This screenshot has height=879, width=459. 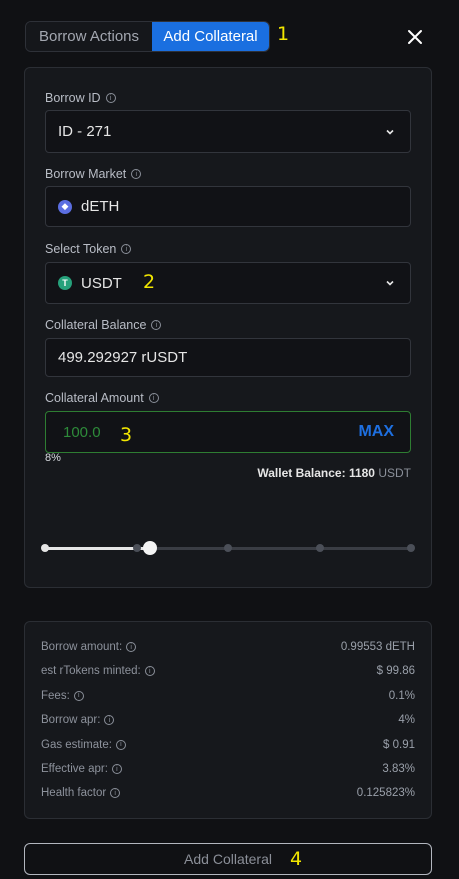 What do you see at coordinates (101, 283) in the screenshot?
I see `token-select-value: USDT` at bounding box center [101, 283].